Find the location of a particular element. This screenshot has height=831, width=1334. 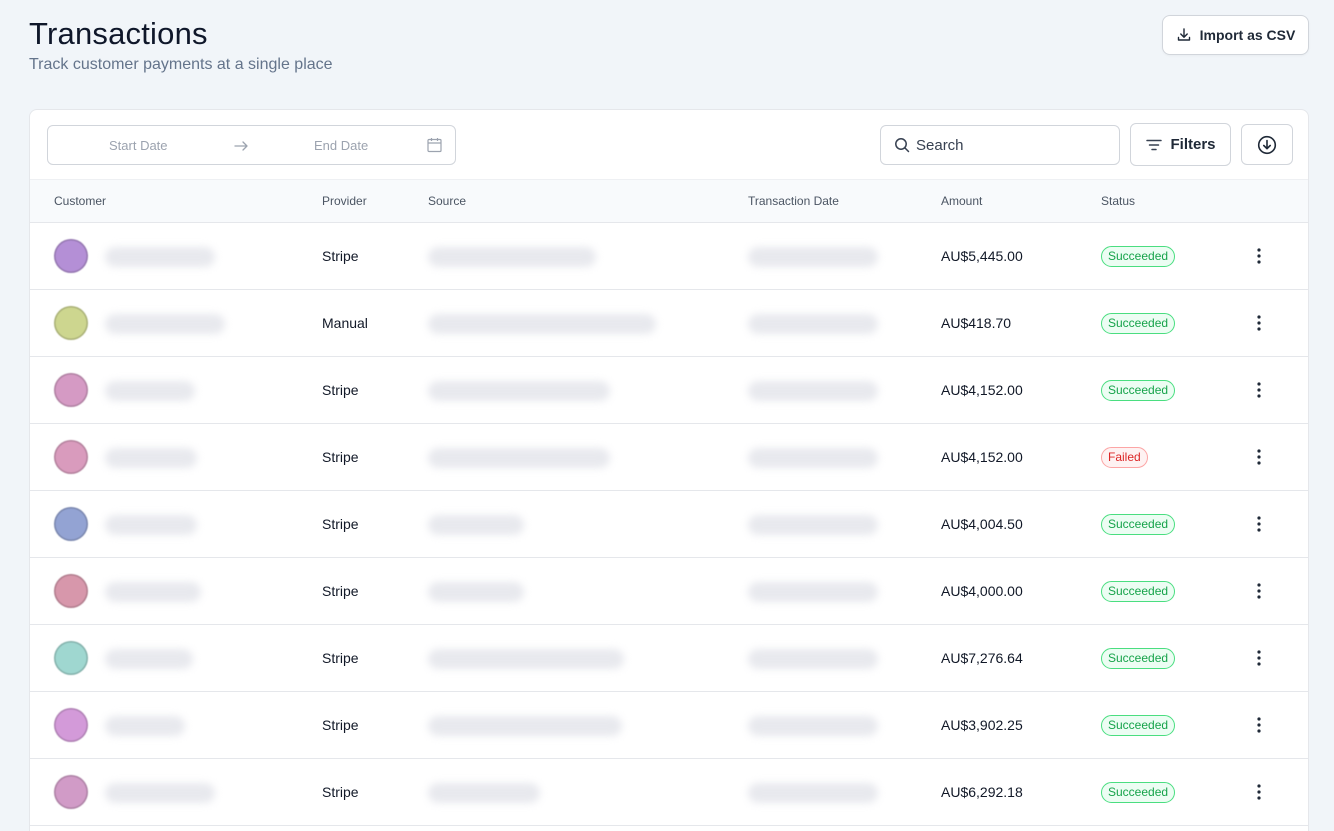

filter-icon is located at coordinates (1154, 144).